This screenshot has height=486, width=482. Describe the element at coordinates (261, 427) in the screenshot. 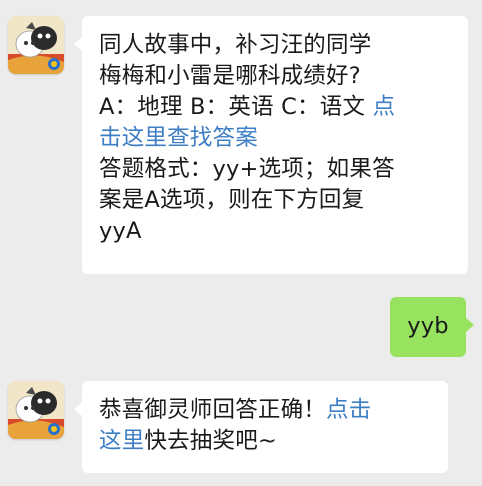

I see `incoming-message-result: 恭喜御灵师回答正确！点击 这里快去抽奖吧~` at that location.